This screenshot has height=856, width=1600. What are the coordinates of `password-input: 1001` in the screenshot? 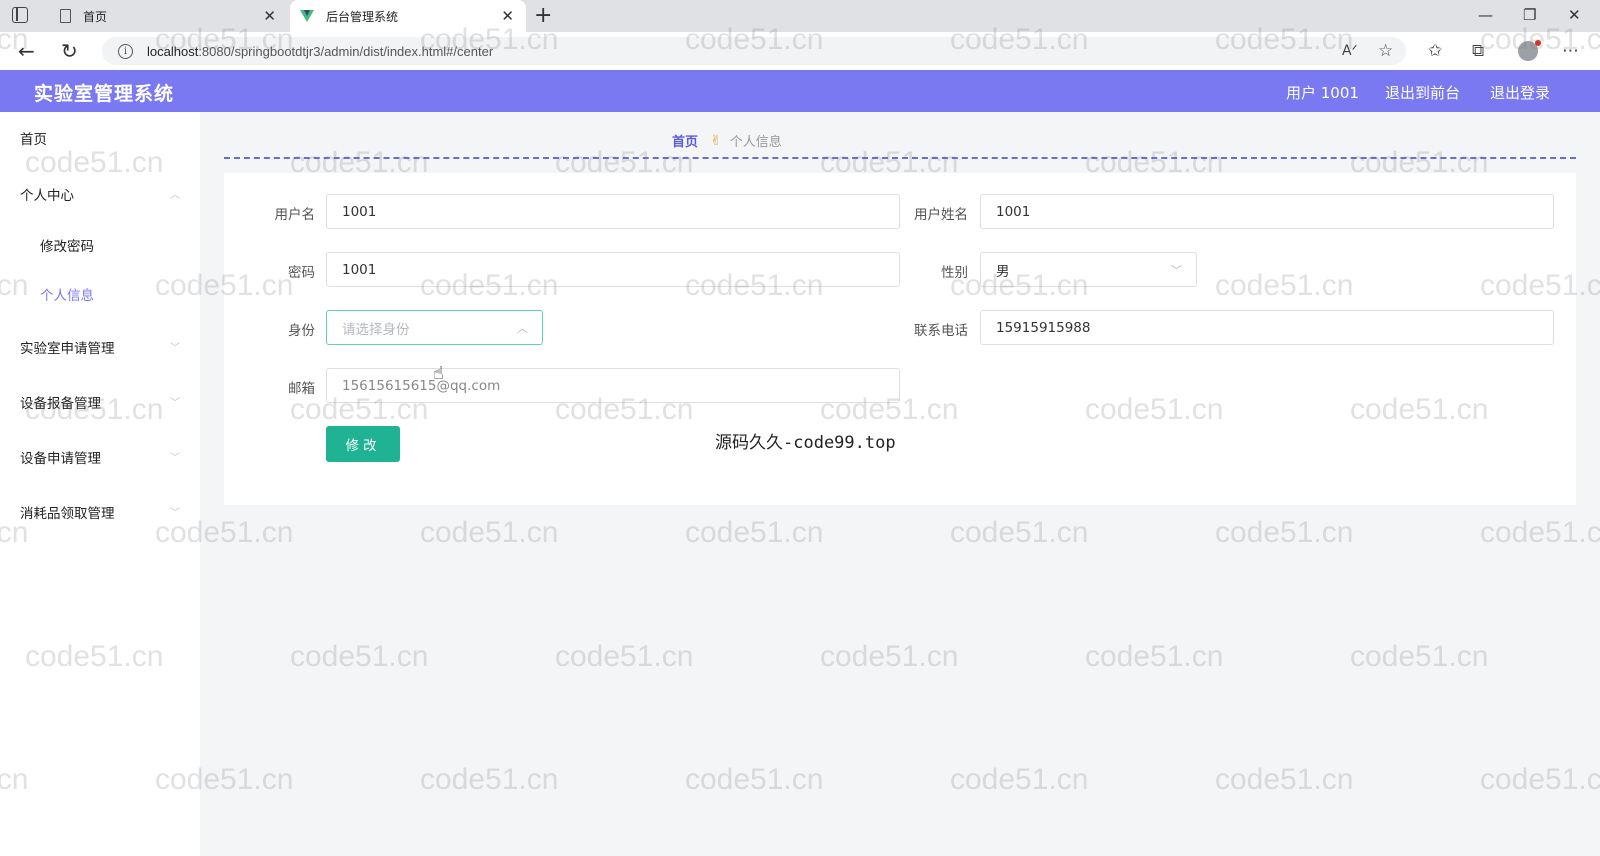 It's located at (613, 269).